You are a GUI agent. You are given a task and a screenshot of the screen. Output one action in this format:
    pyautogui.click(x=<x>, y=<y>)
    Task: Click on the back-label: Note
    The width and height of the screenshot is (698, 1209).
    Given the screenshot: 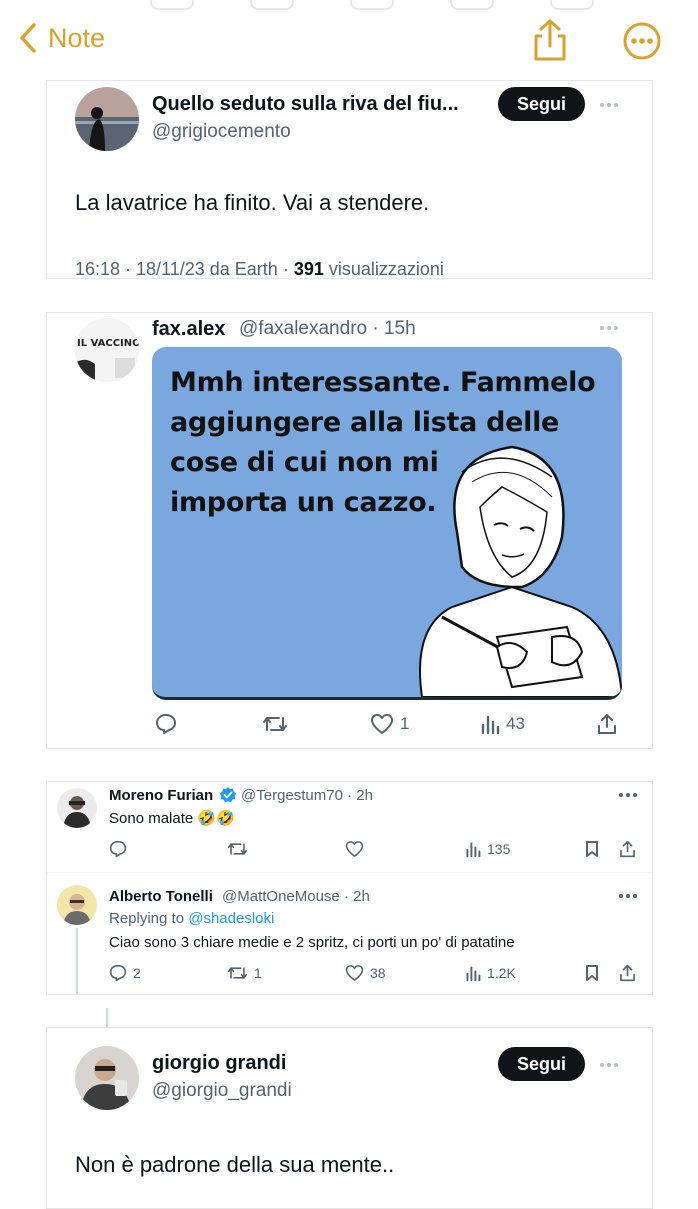 What is the action you would take?
    pyautogui.click(x=77, y=37)
    